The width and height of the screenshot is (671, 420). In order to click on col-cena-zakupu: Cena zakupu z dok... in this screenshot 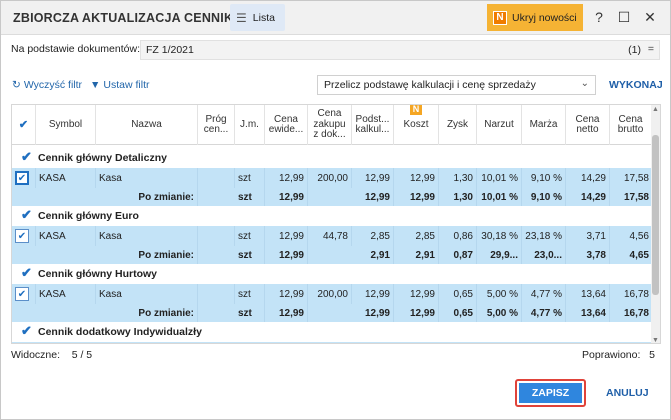, I will do `click(330, 125)`.